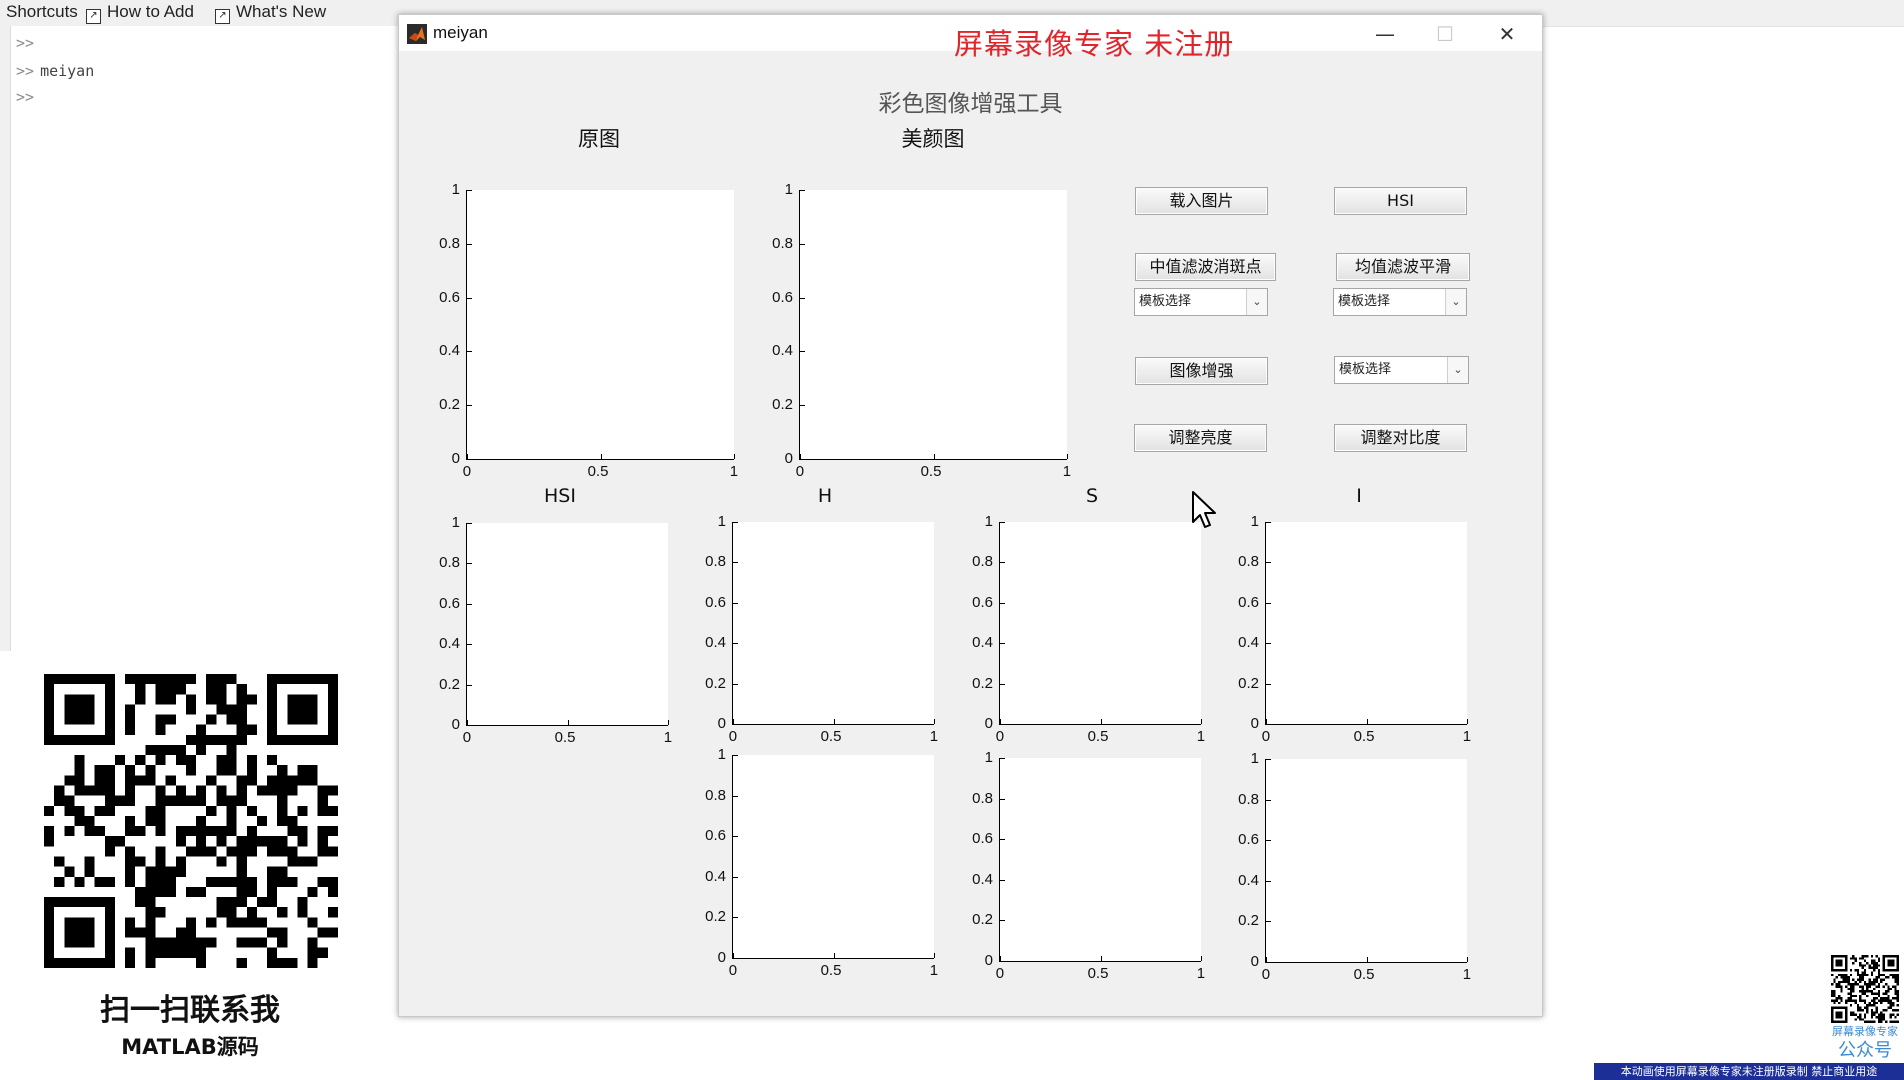  Describe the element at coordinates (1445, 34) in the screenshot. I see `maximize-button: ☐` at that location.